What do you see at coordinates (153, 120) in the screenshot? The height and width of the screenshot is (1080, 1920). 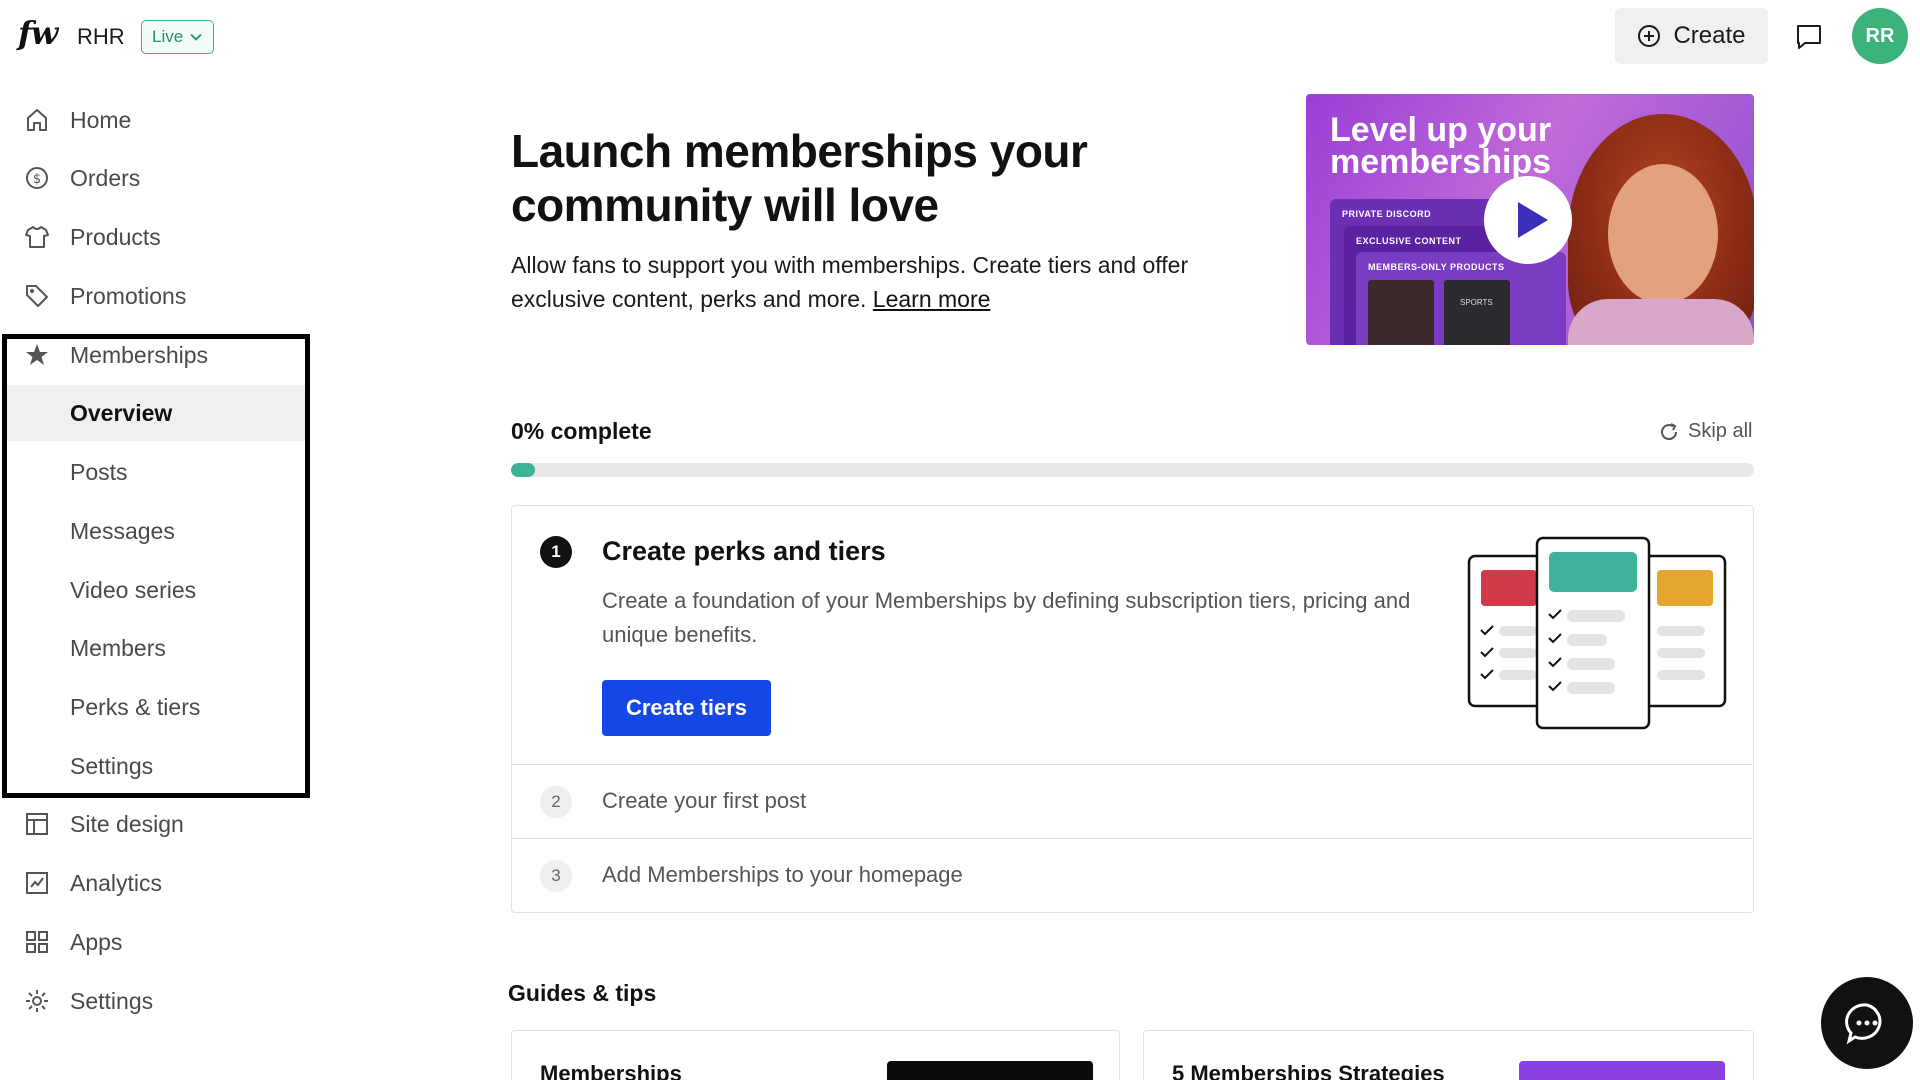 I see `sidebar-item-home: Home` at bounding box center [153, 120].